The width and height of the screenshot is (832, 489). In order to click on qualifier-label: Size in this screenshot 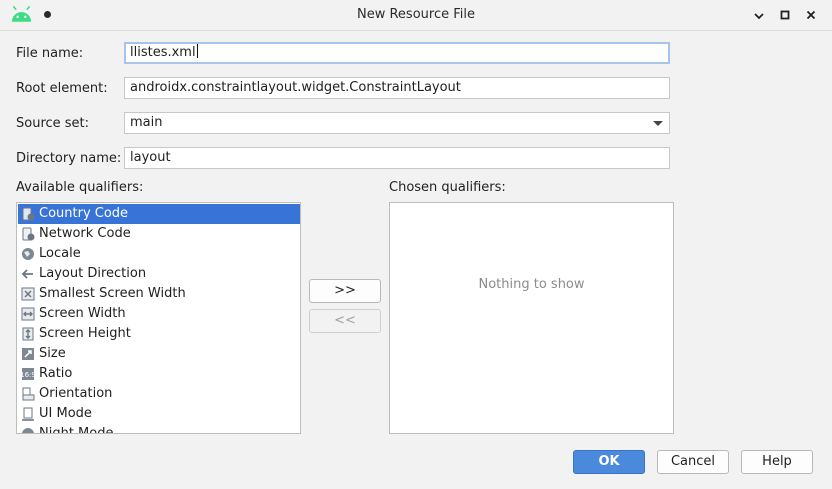, I will do `click(52, 353)`.